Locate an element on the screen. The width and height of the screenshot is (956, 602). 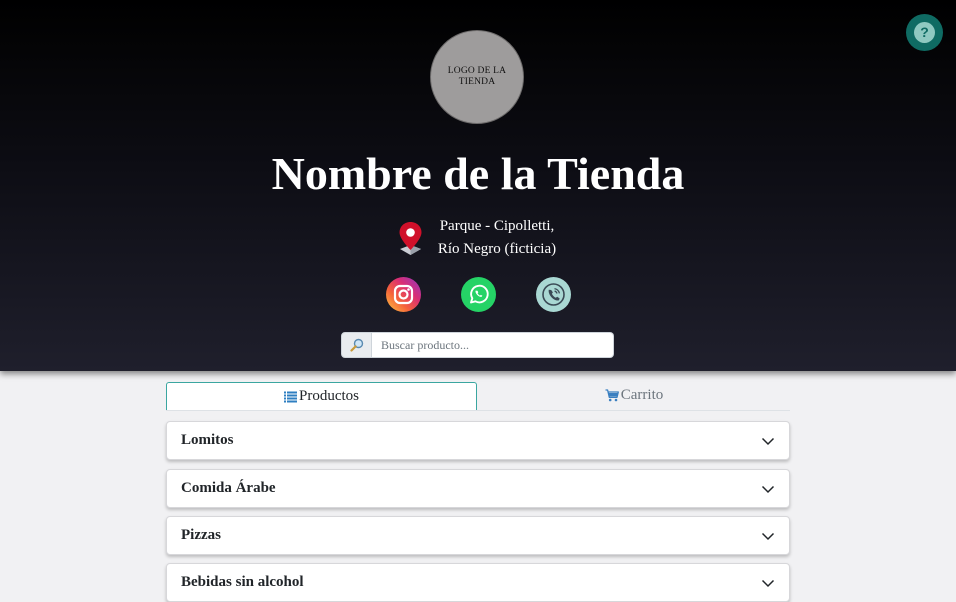
map-pin-icon is located at coordinates (410, 238).